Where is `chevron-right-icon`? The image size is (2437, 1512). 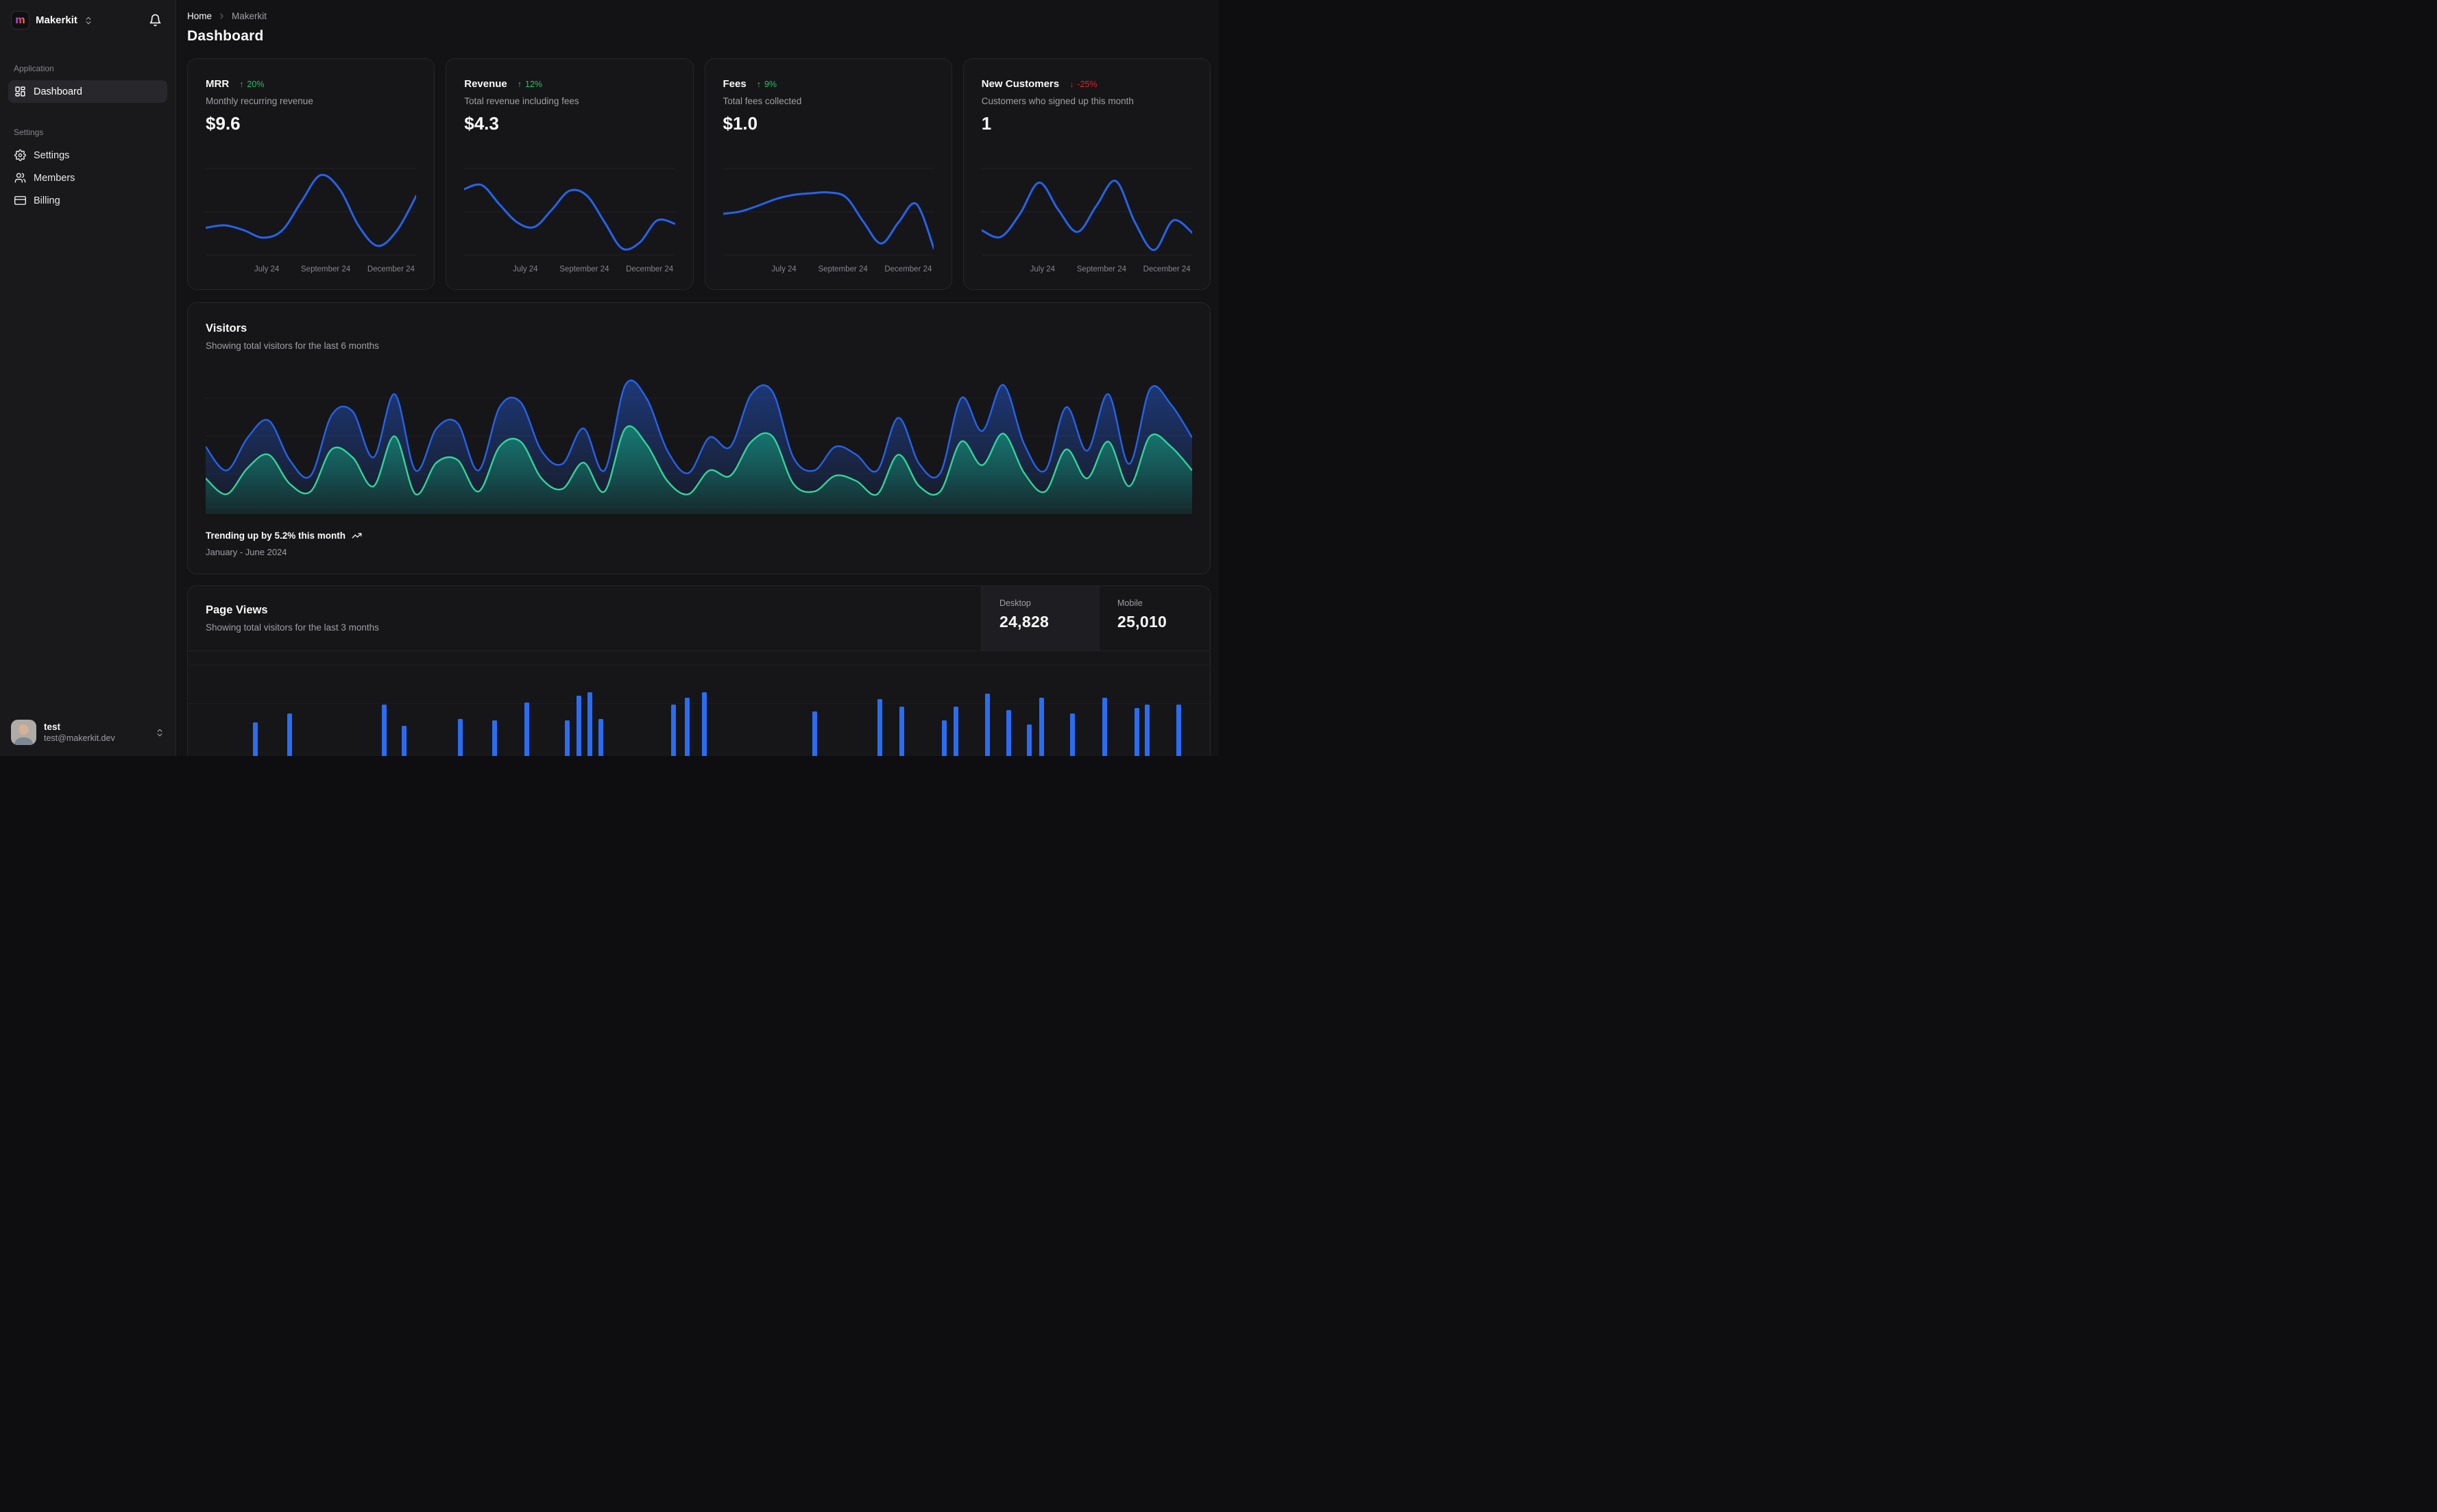 chevron-right-icon is located at coordinates (222, 16).